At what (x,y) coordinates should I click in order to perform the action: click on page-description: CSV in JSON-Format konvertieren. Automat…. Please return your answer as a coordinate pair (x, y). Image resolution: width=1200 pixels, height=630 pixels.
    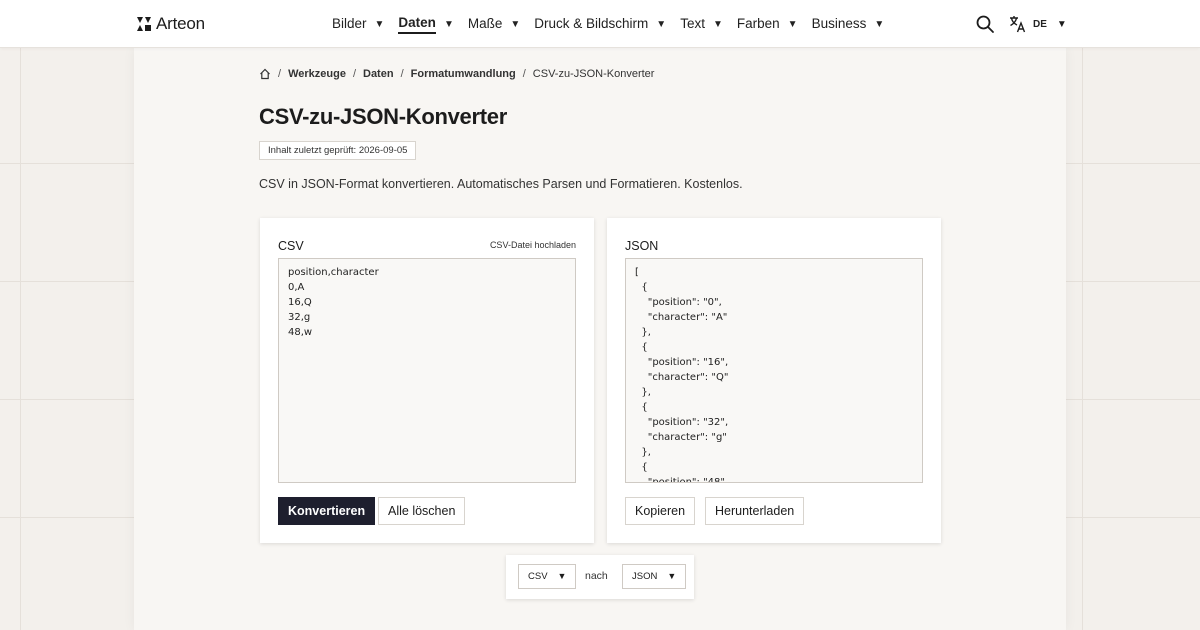
    Looking at the image, I should click on (501, 184).